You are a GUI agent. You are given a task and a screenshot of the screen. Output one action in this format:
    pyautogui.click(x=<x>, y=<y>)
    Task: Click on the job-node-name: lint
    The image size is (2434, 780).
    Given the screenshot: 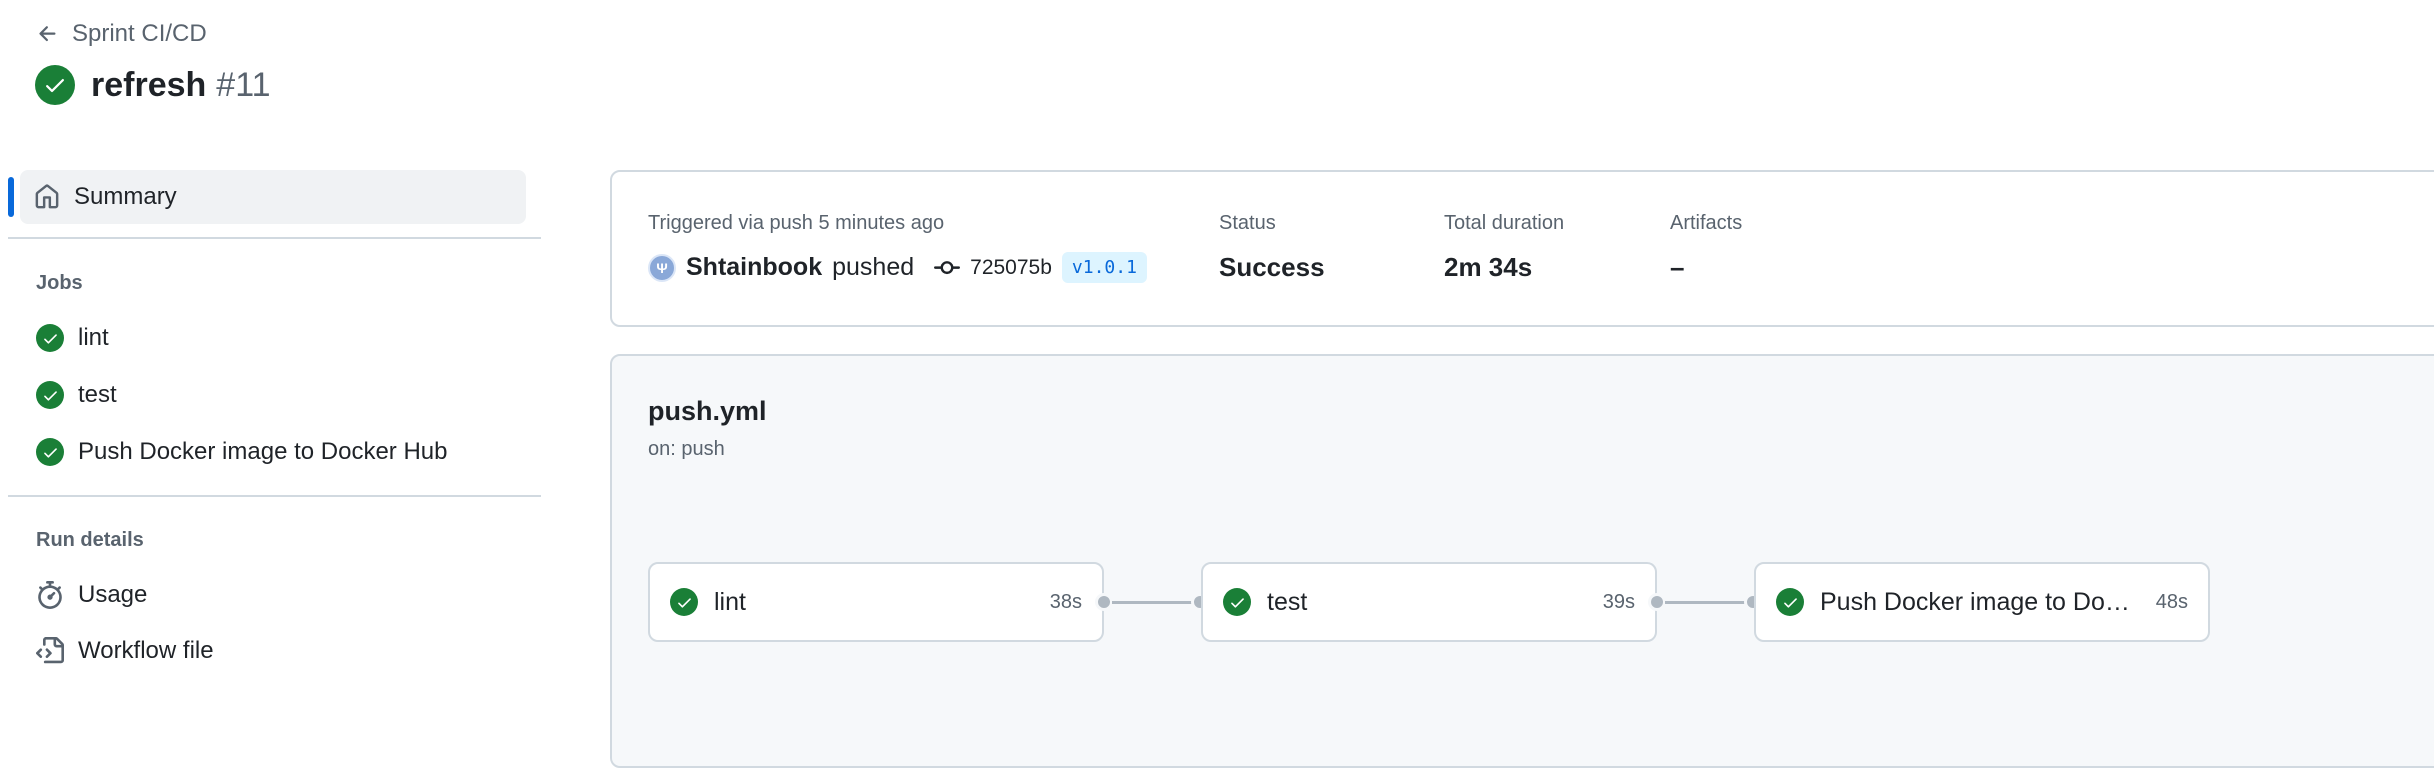 What is the action you would take?
    pyautogui.click(x=730, y=601)
    